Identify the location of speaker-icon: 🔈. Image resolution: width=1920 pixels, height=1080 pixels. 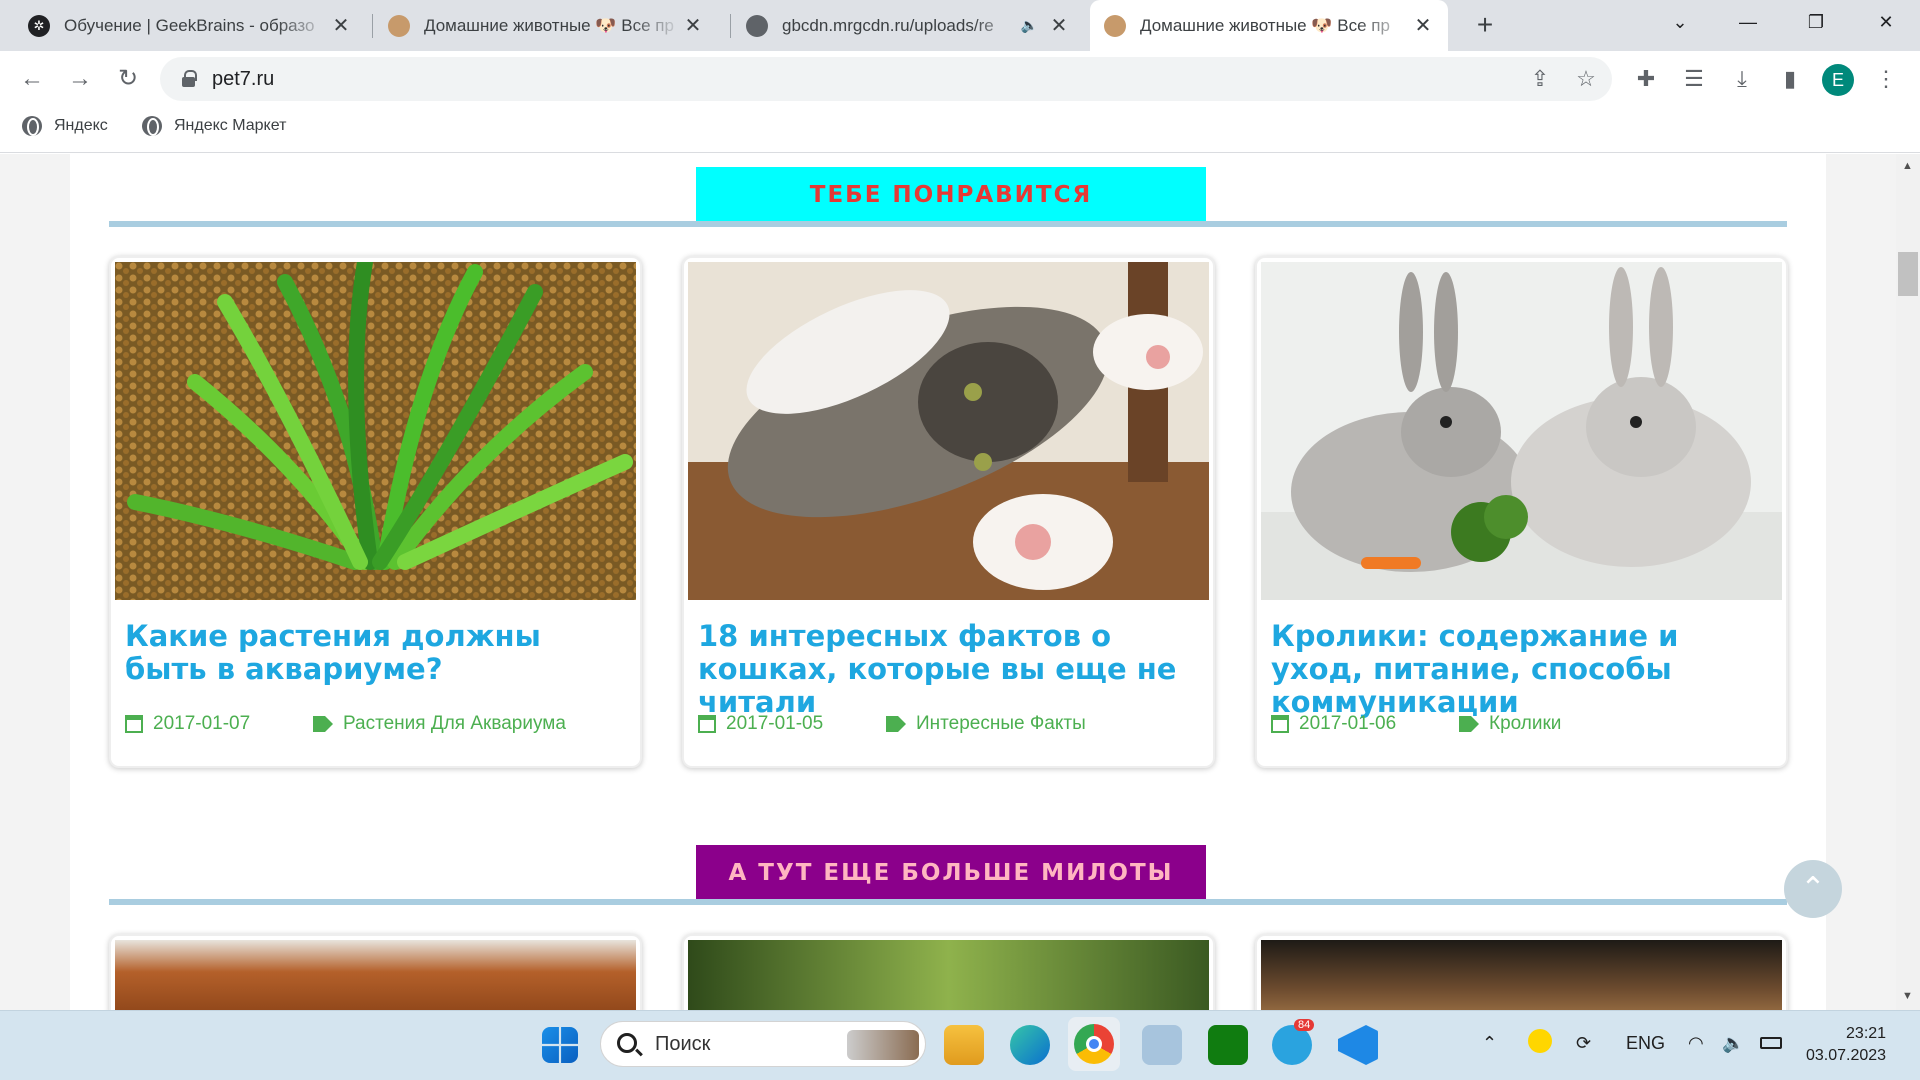
(1029, 25).